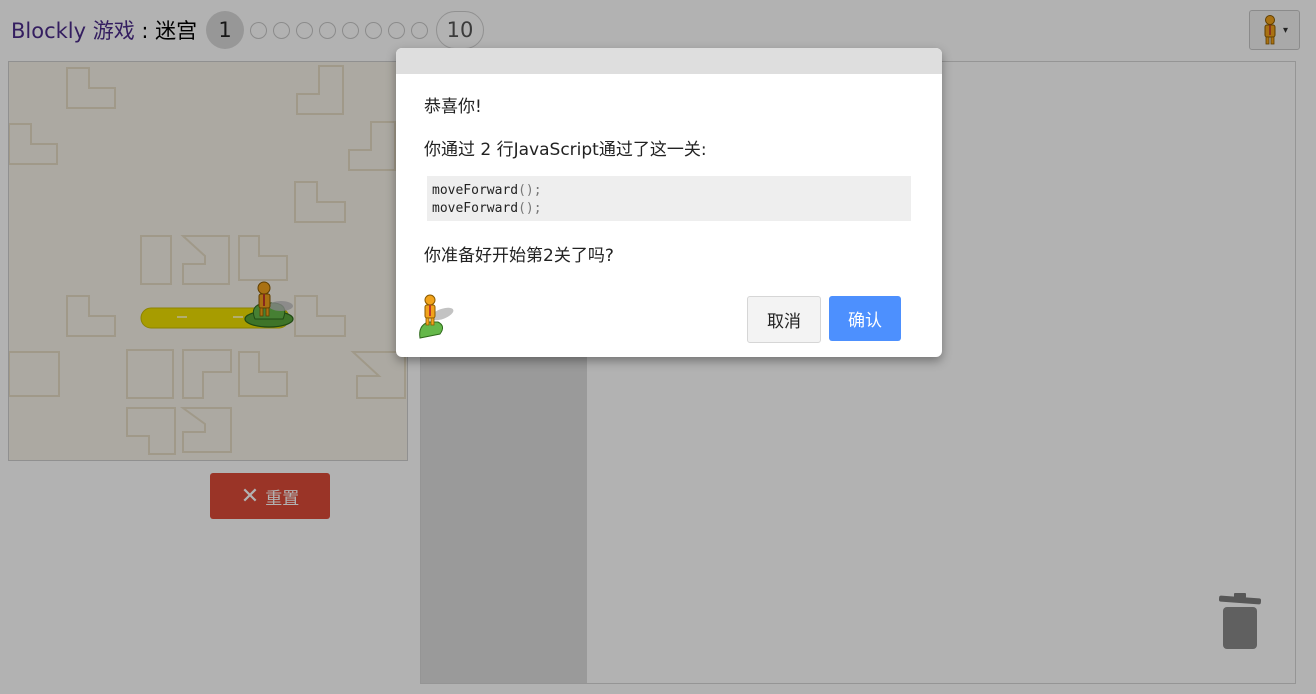 This screenshot has width=1316, height=694. What do you see at coordinates (565, 150) in the screenshot?
I see `lines-summary: 你通过 2 行JavaScript通过了这一关:` at bounding box center [565, 150].